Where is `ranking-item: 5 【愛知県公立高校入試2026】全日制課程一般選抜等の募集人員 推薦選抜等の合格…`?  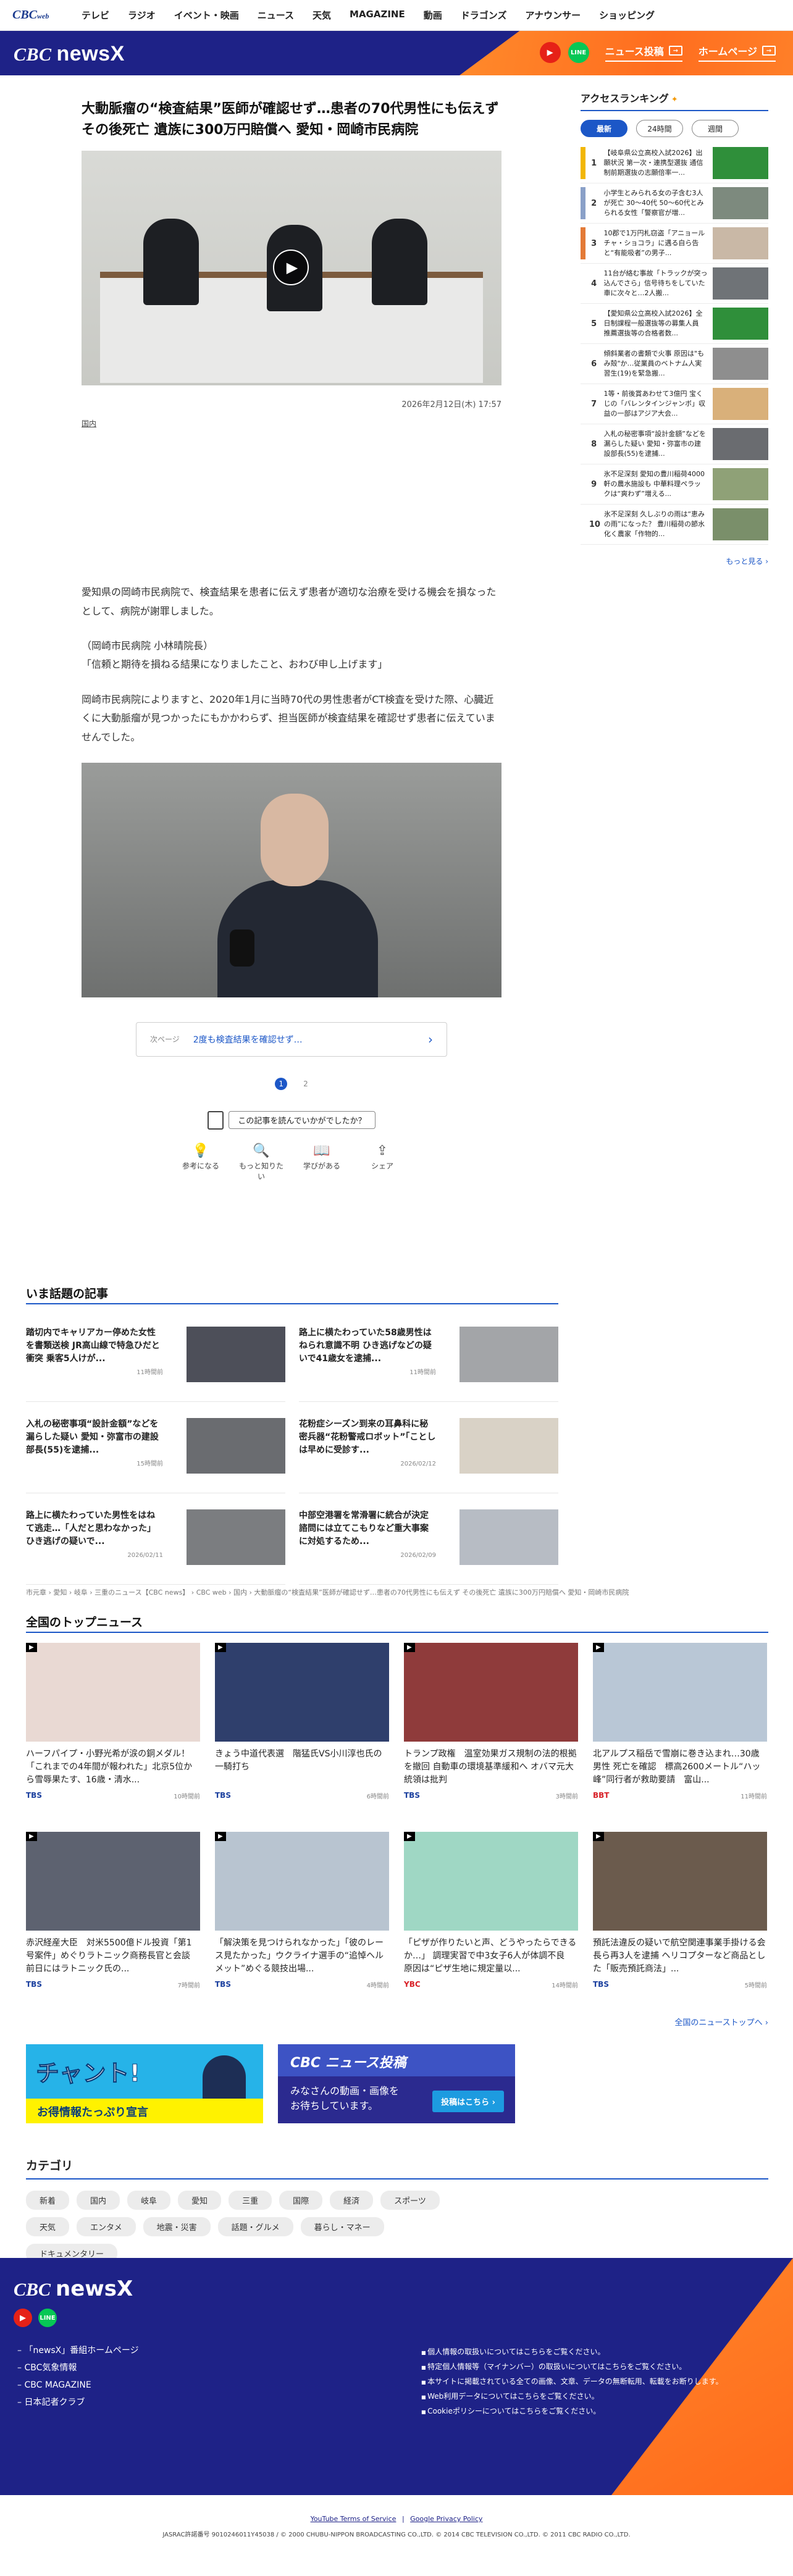 ranking-item: 5 【愛知県公立高校入試2026】全日制課程一般選抜等の募集人員 推薦選抜等の合格… is located at coordinates (674, 324).